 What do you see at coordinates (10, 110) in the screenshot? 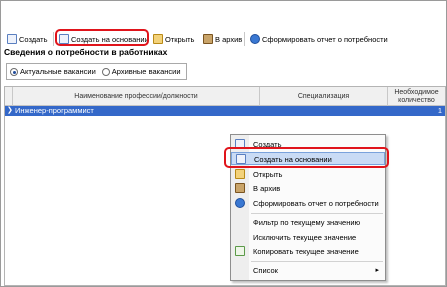
I see `current-row-arrow-icon: ❯` at bounding box center [10, 110].